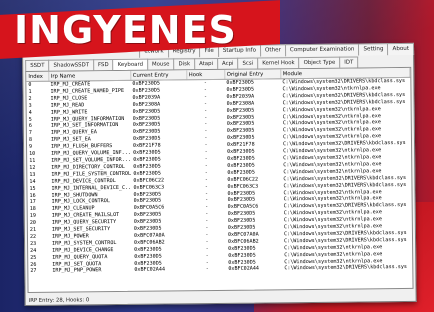  I want to click on table-cell: IRP_MJ_FILE_SYSTEM_CONTROL, so click(91, 174).